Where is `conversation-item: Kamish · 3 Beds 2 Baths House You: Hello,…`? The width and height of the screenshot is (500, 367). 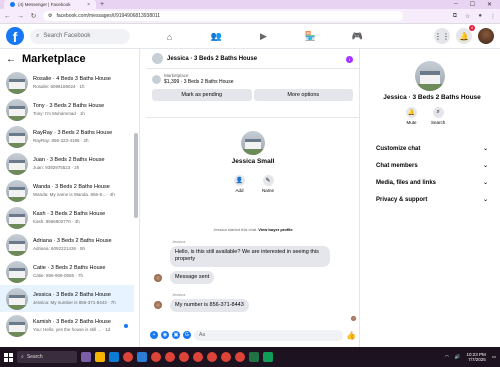
conversation-item: Kamish · 3 Beds 2 Baths House You: Hello,… is located at coordinates (67, 325).